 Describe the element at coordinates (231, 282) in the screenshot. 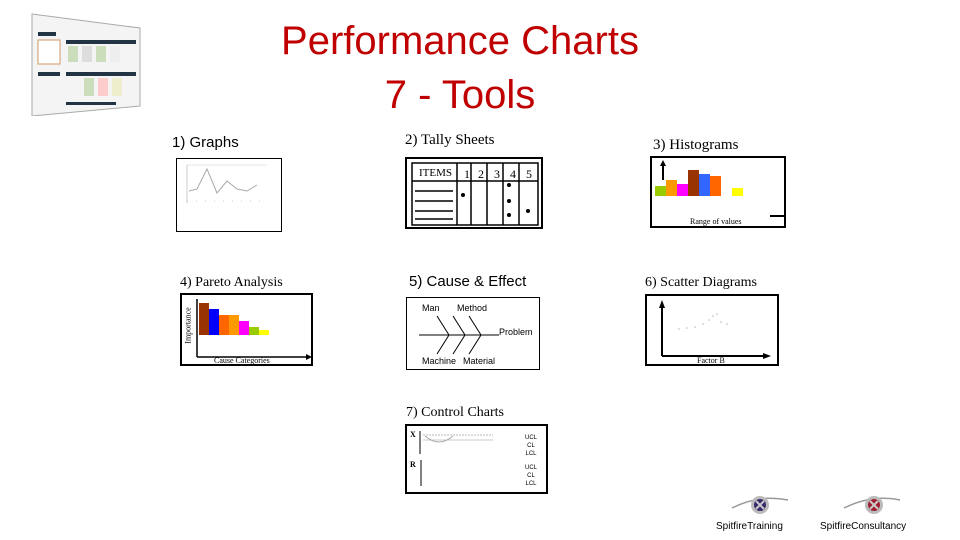

I see `pareto-label: 4) Pareto Analysis` at that location.